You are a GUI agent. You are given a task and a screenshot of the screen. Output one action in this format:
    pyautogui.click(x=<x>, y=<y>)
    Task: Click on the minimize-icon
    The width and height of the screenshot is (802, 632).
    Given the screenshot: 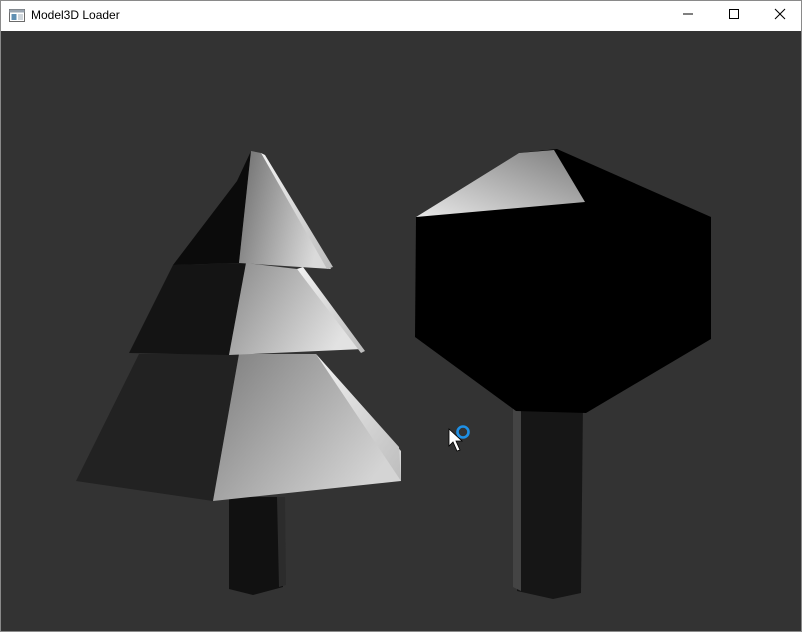 What is the action you would take?
    pyautogui.click(x=688, y=16)
    